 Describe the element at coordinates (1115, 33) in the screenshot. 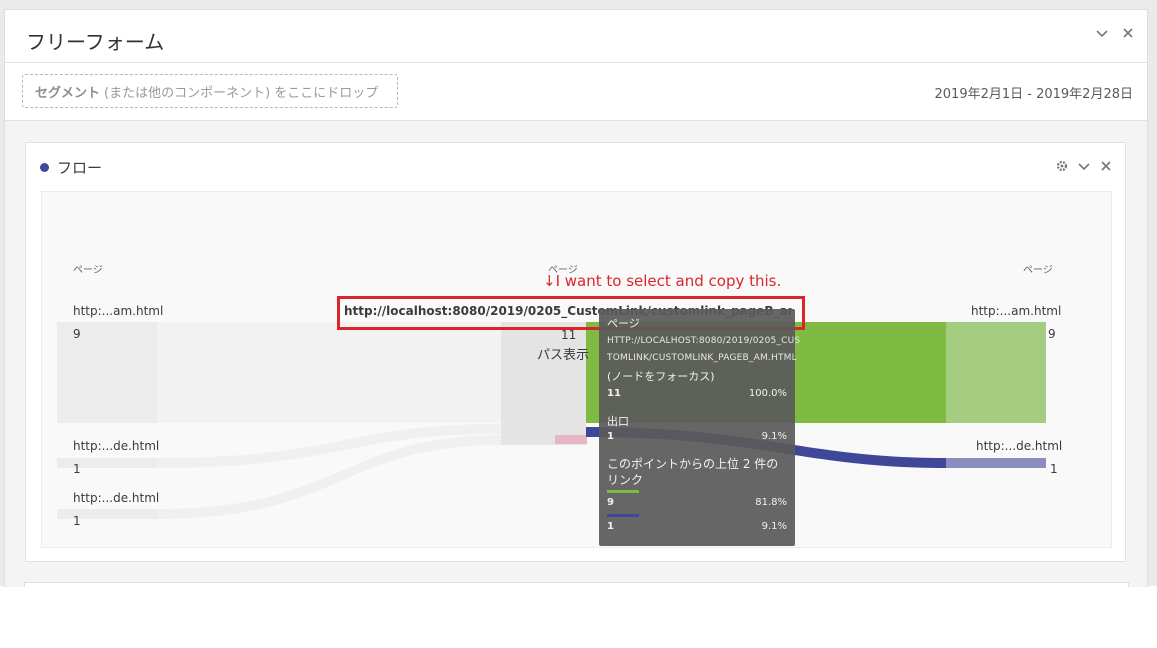

I see `panel-controls` at that location.